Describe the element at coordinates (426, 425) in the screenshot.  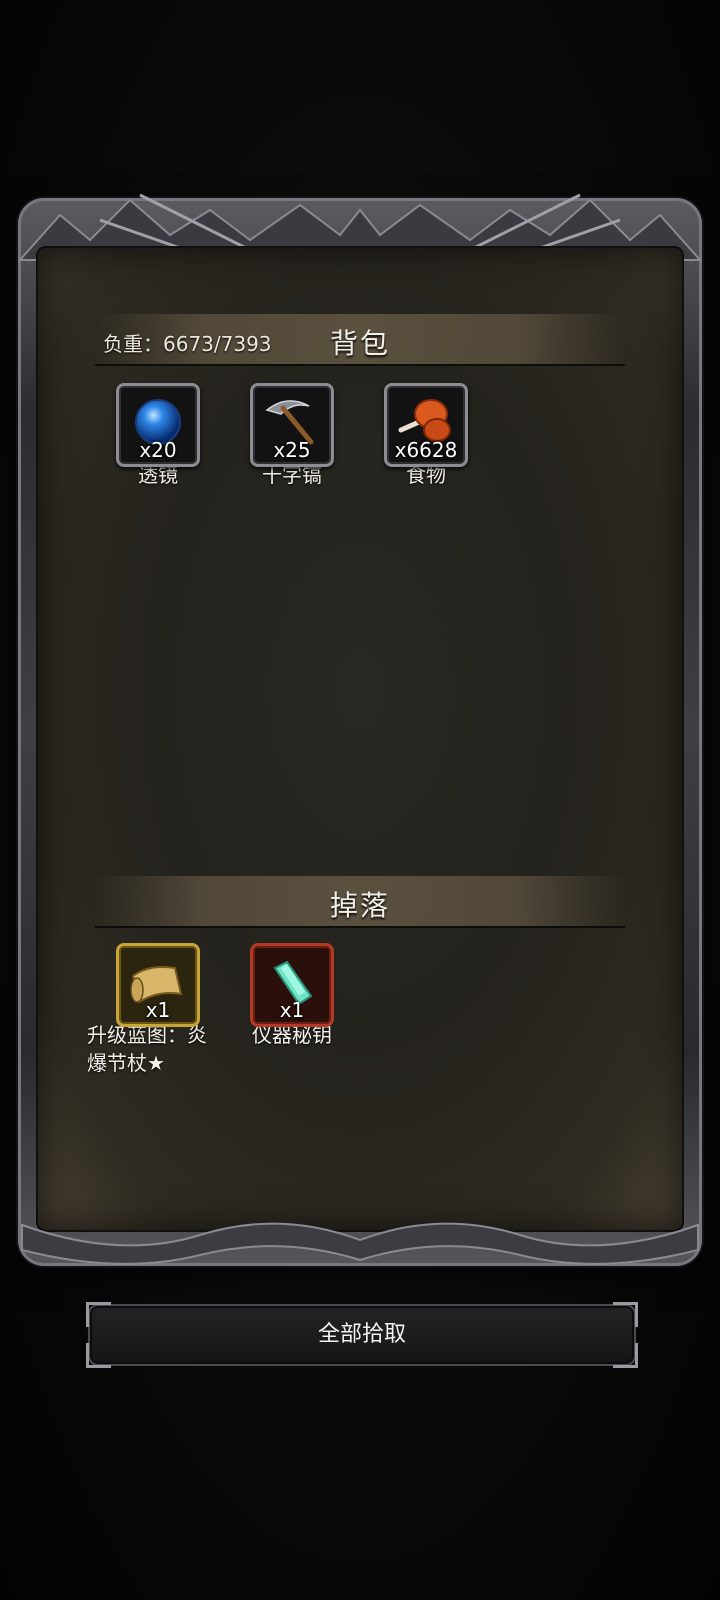
I see `item-slot: x6628` at that location.